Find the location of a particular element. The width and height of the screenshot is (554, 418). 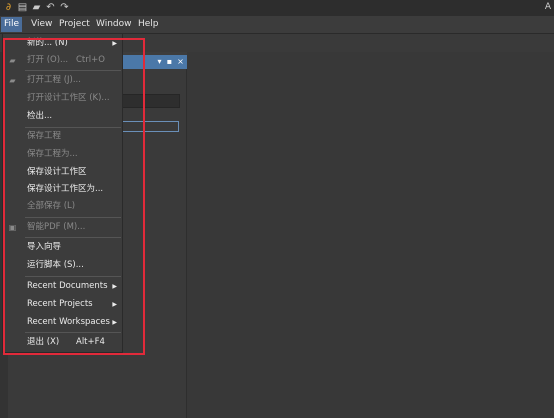

panel-pin-icon: ▪ is located at coordinates (169, 62).